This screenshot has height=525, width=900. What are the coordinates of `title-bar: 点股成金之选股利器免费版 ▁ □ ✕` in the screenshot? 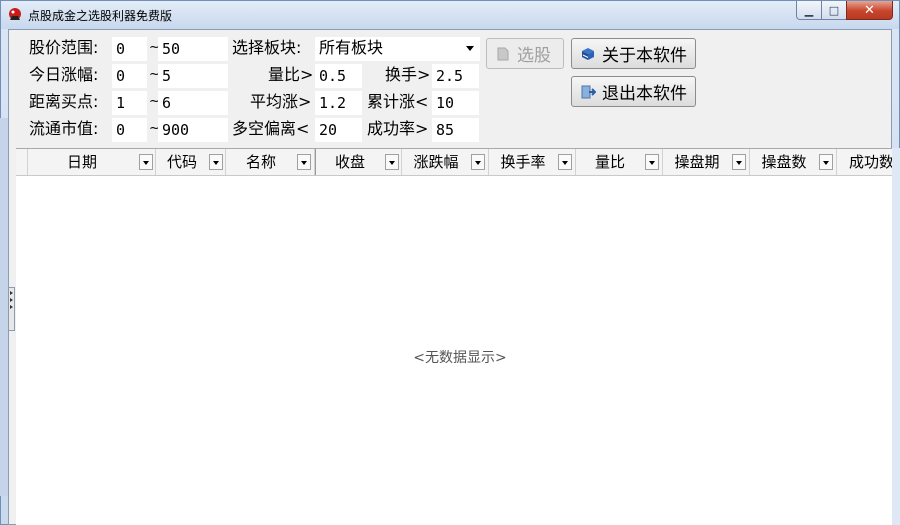 It's located at (450, 15).